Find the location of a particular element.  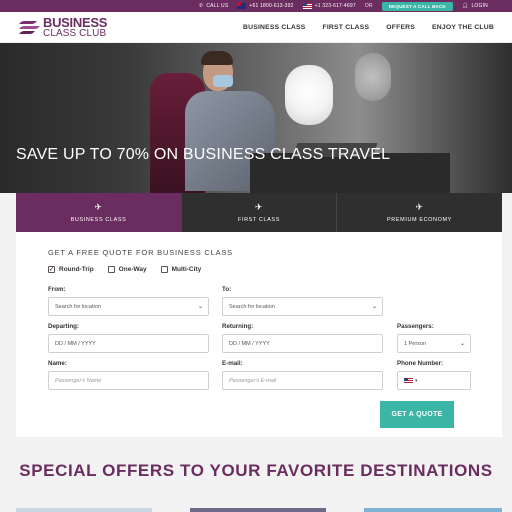

caret-down-icon: ▾ is located at coordinates (416, 380).